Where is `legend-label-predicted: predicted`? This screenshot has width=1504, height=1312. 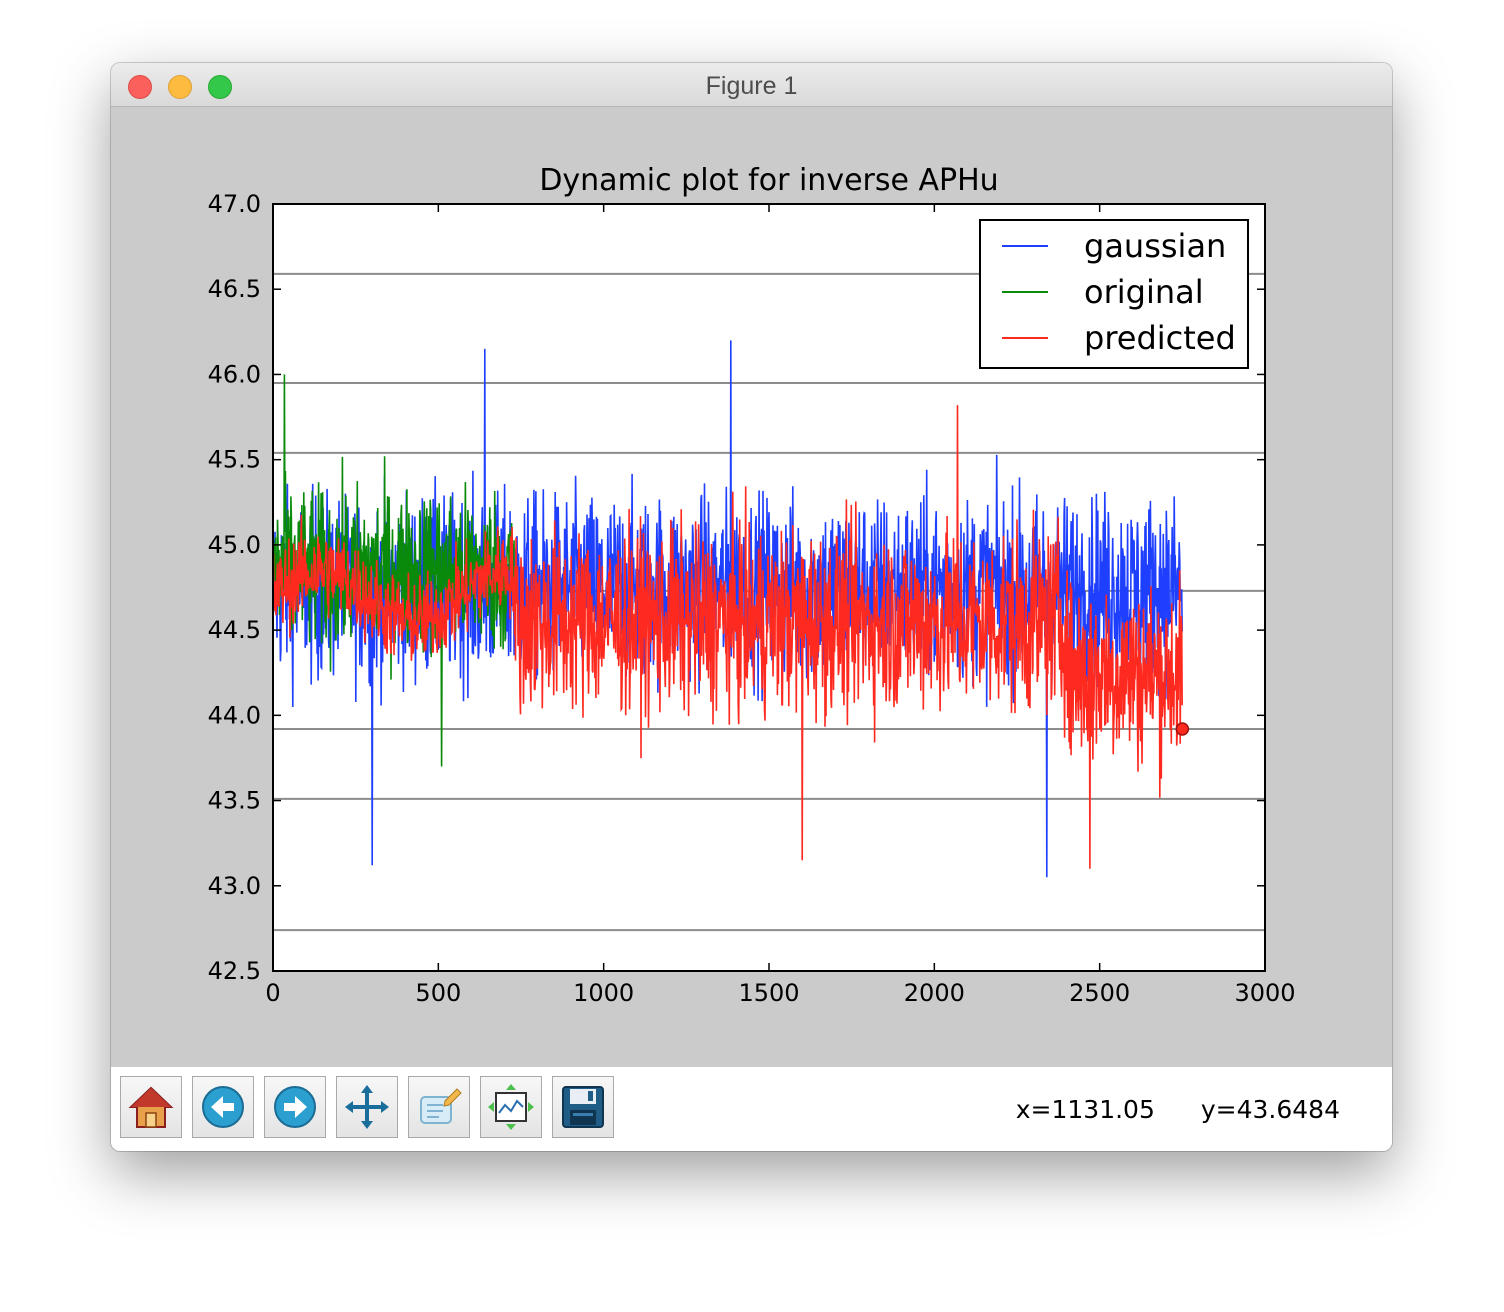
legend-label-predicted: predicted is located at coordinates (1160, 338).